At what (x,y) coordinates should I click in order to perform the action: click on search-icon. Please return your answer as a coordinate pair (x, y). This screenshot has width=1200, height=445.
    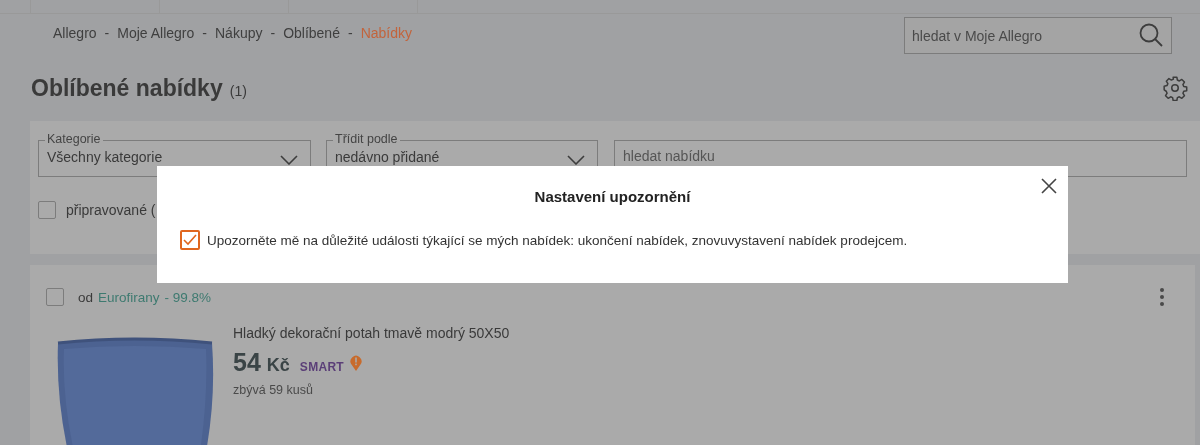
    Looking at the image, I should click on (1151, 35).